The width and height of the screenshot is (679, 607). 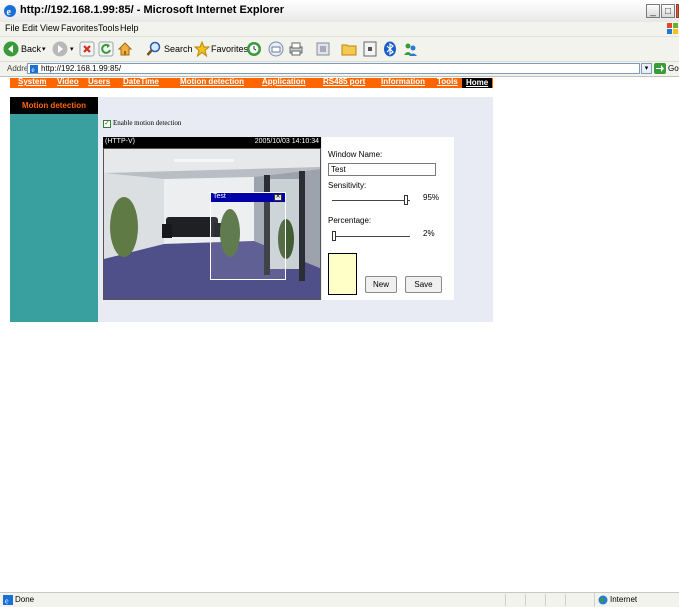 What do you see at coordinates (120, 141) in the screenshot?
I see `video-source: (HTTP-V)` at bounding box center [120, 141].